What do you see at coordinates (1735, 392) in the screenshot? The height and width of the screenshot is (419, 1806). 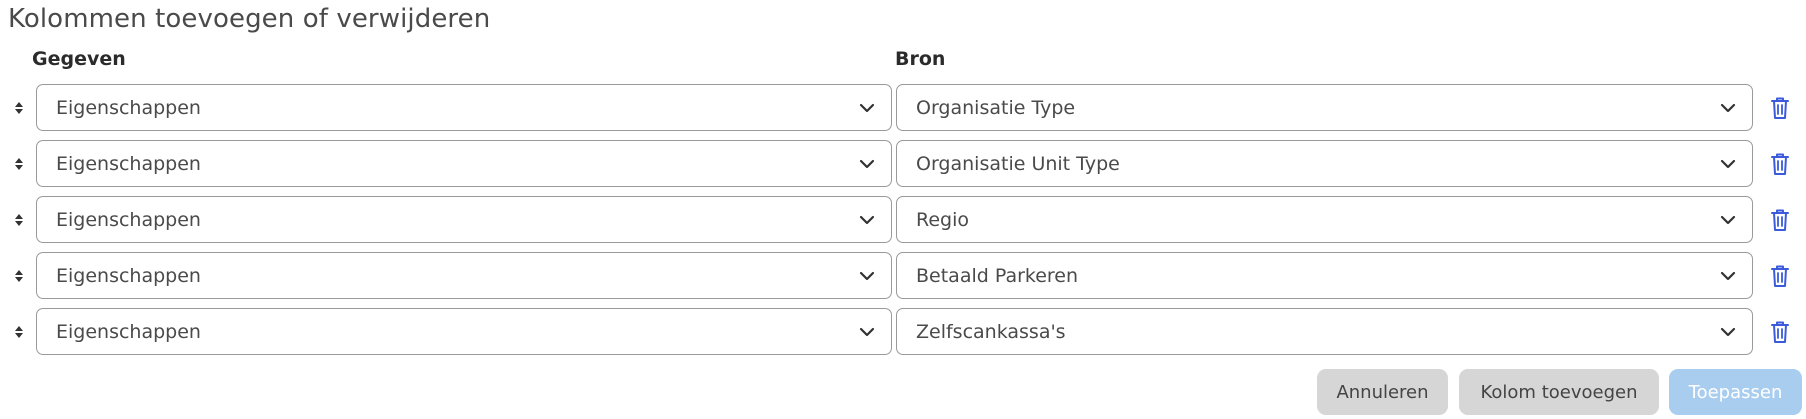 I see `apply-button: Toepassen` at bounding box center [1735, 392].